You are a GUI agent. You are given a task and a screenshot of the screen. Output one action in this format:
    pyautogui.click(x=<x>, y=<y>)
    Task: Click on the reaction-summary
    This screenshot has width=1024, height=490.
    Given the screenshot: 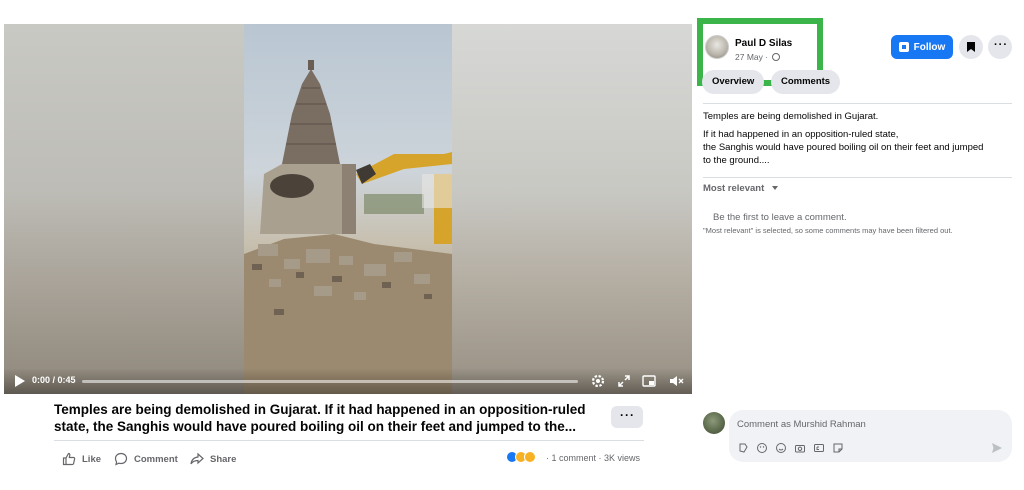 What is the action you would take?
    pyautogui.click(x=521, y=457)
    